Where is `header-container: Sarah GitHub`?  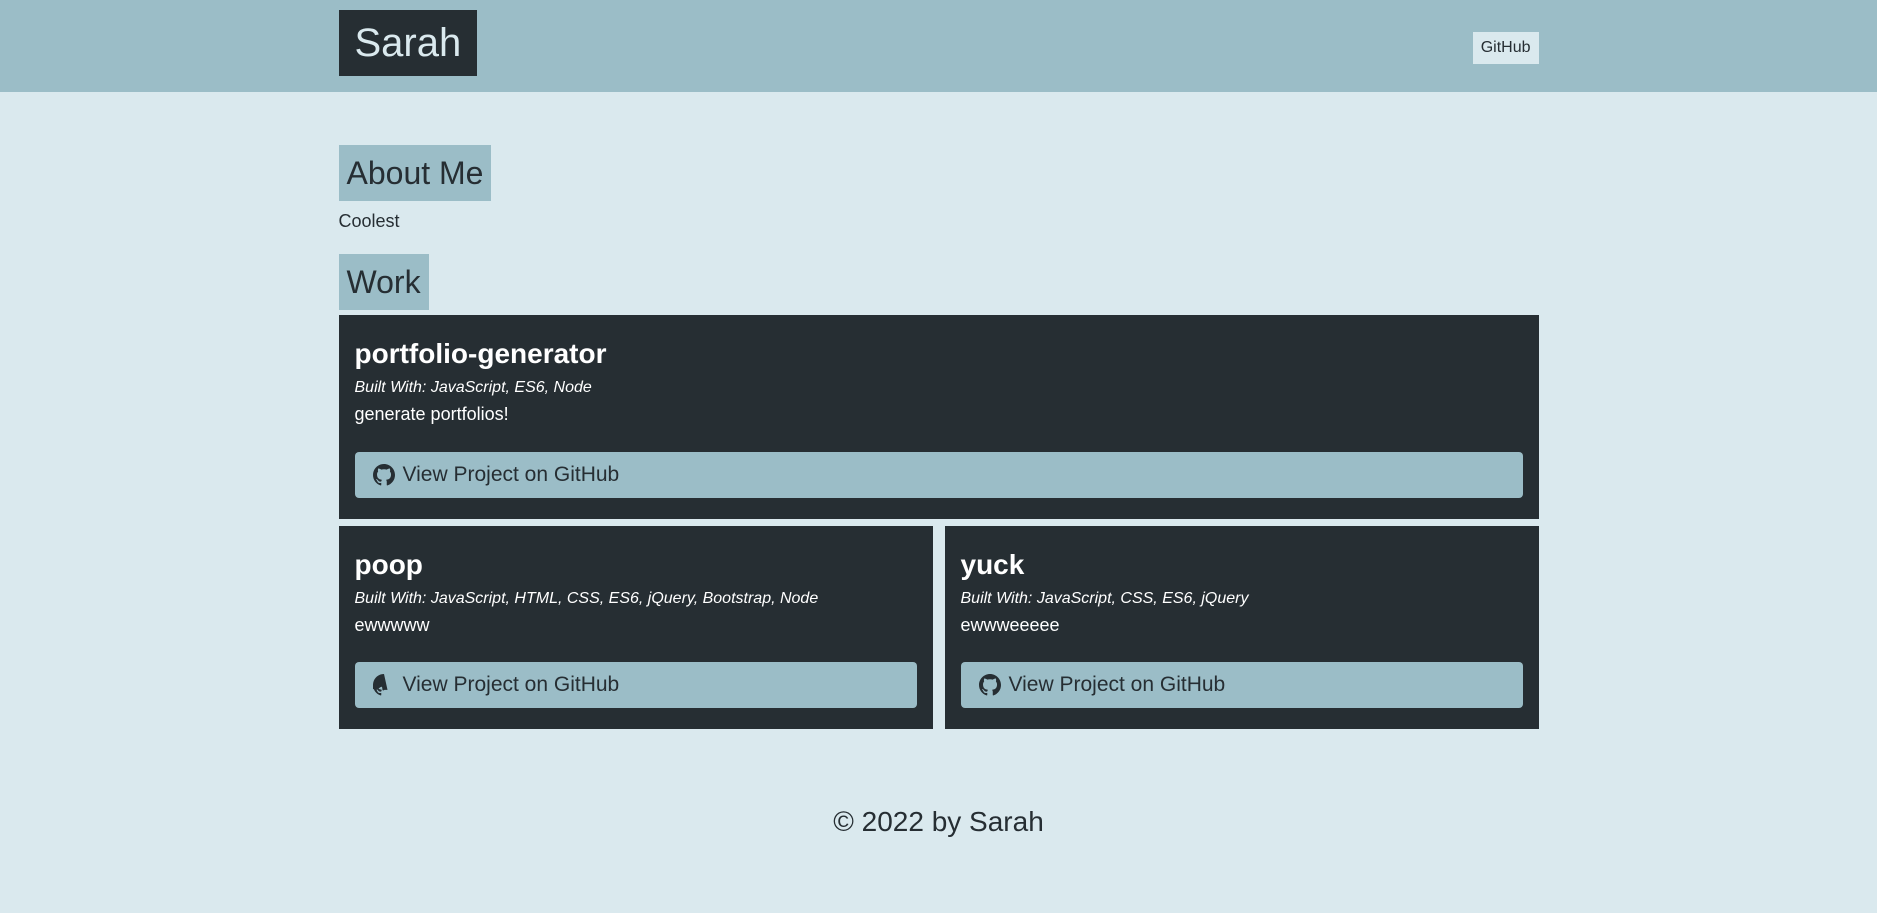 header-container: Sarah GitHub is located at coordinates (938, 46).